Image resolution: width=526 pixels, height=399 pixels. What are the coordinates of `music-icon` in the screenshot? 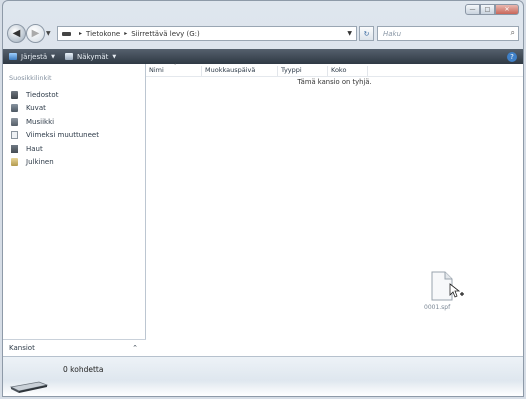 It's located at (14, 121).